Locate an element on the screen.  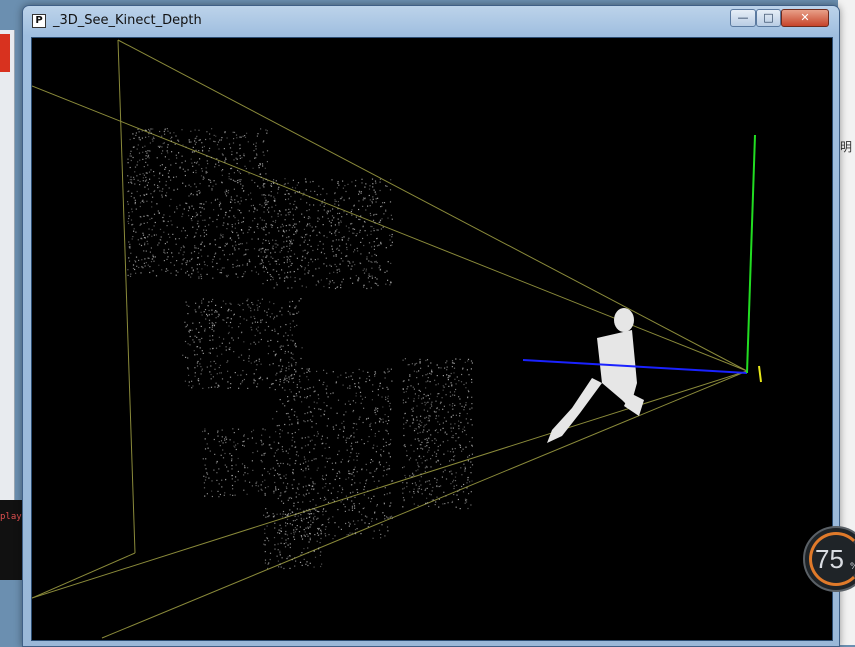
maximize-icon: □ is located at coordinates (768, 17).